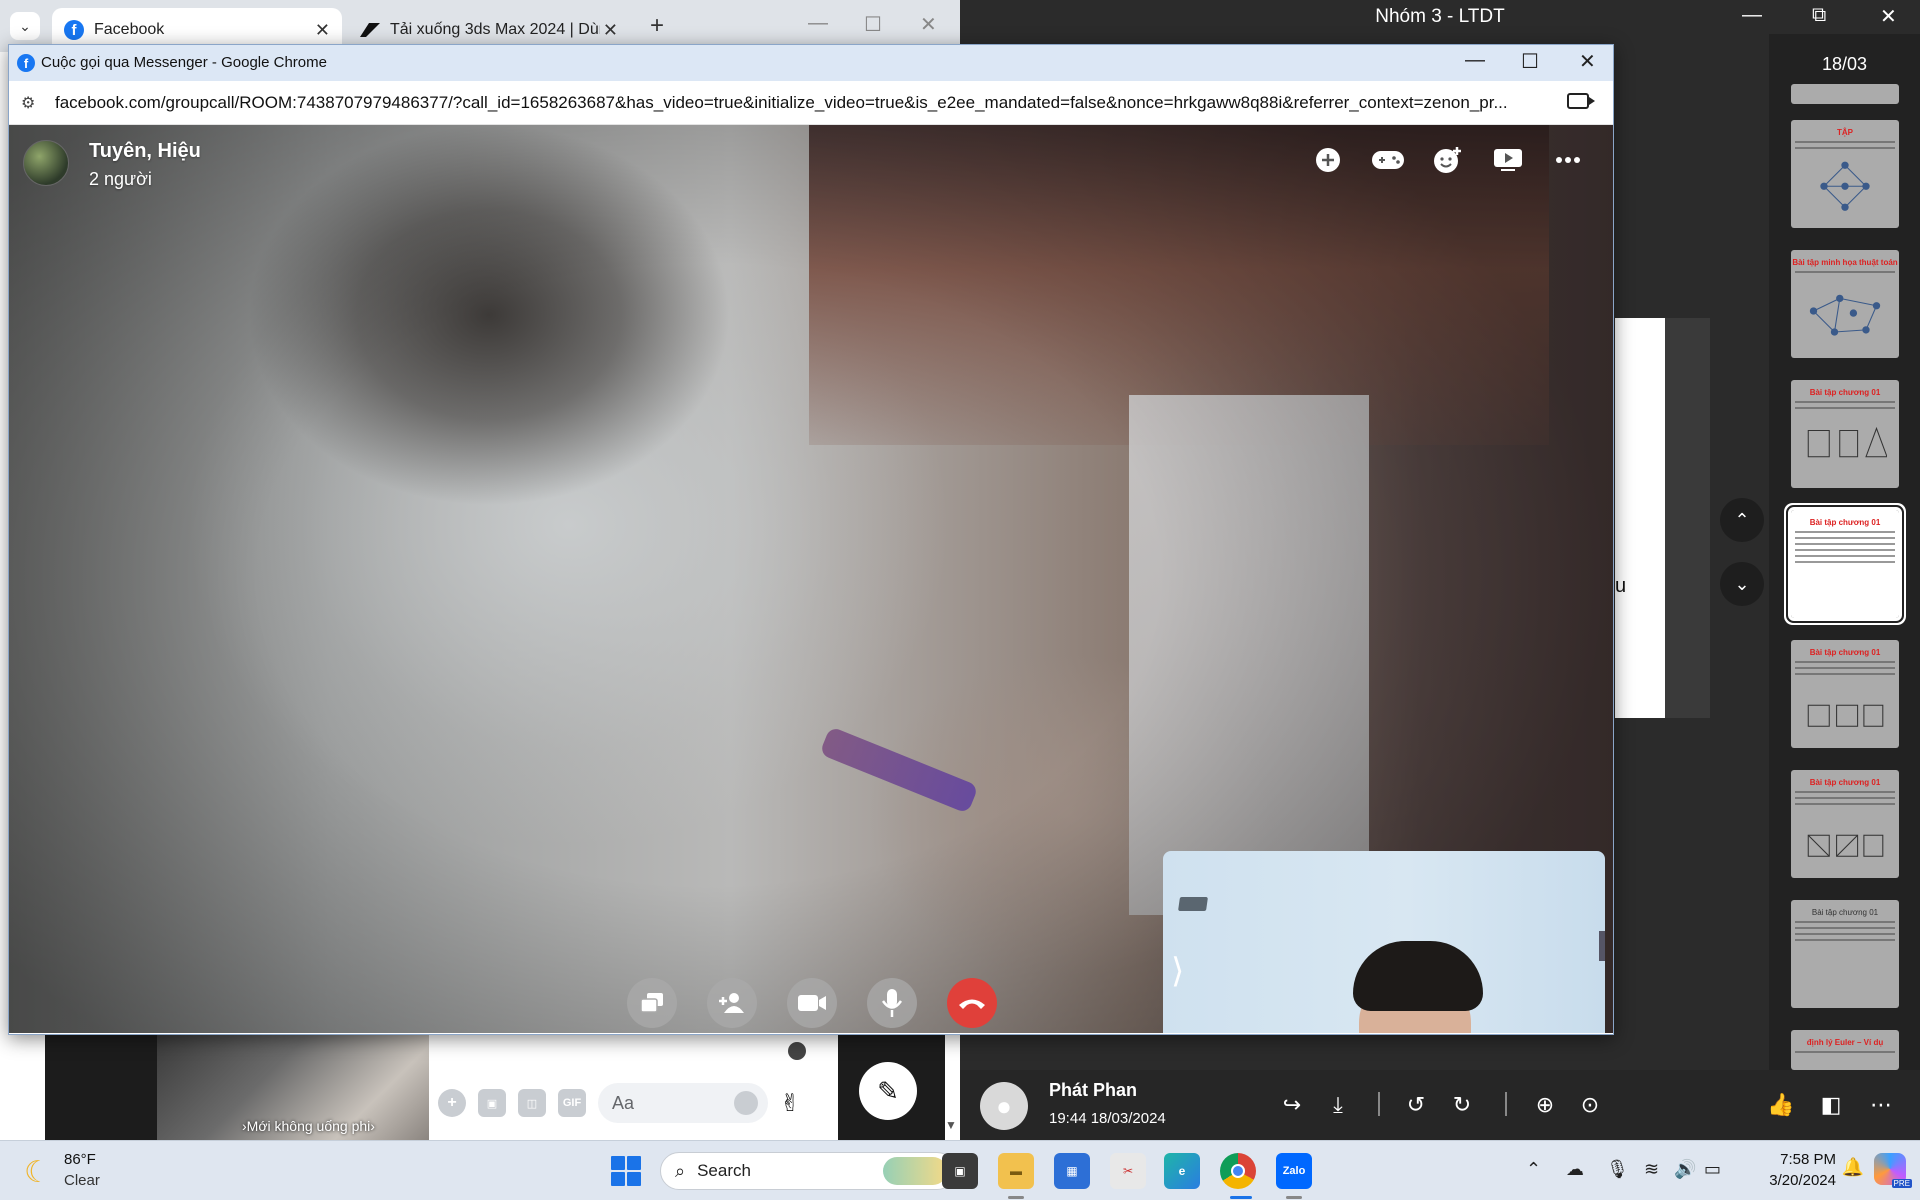 The height and width of the screenshot is (1200, 1920). I want to click on plus-icon: +, so click(452, 1103).